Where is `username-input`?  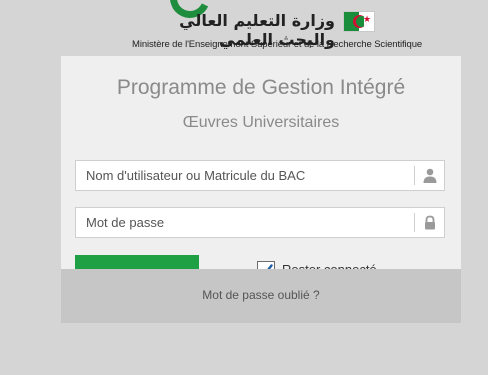 username-input is located at coordinates (246, 175).